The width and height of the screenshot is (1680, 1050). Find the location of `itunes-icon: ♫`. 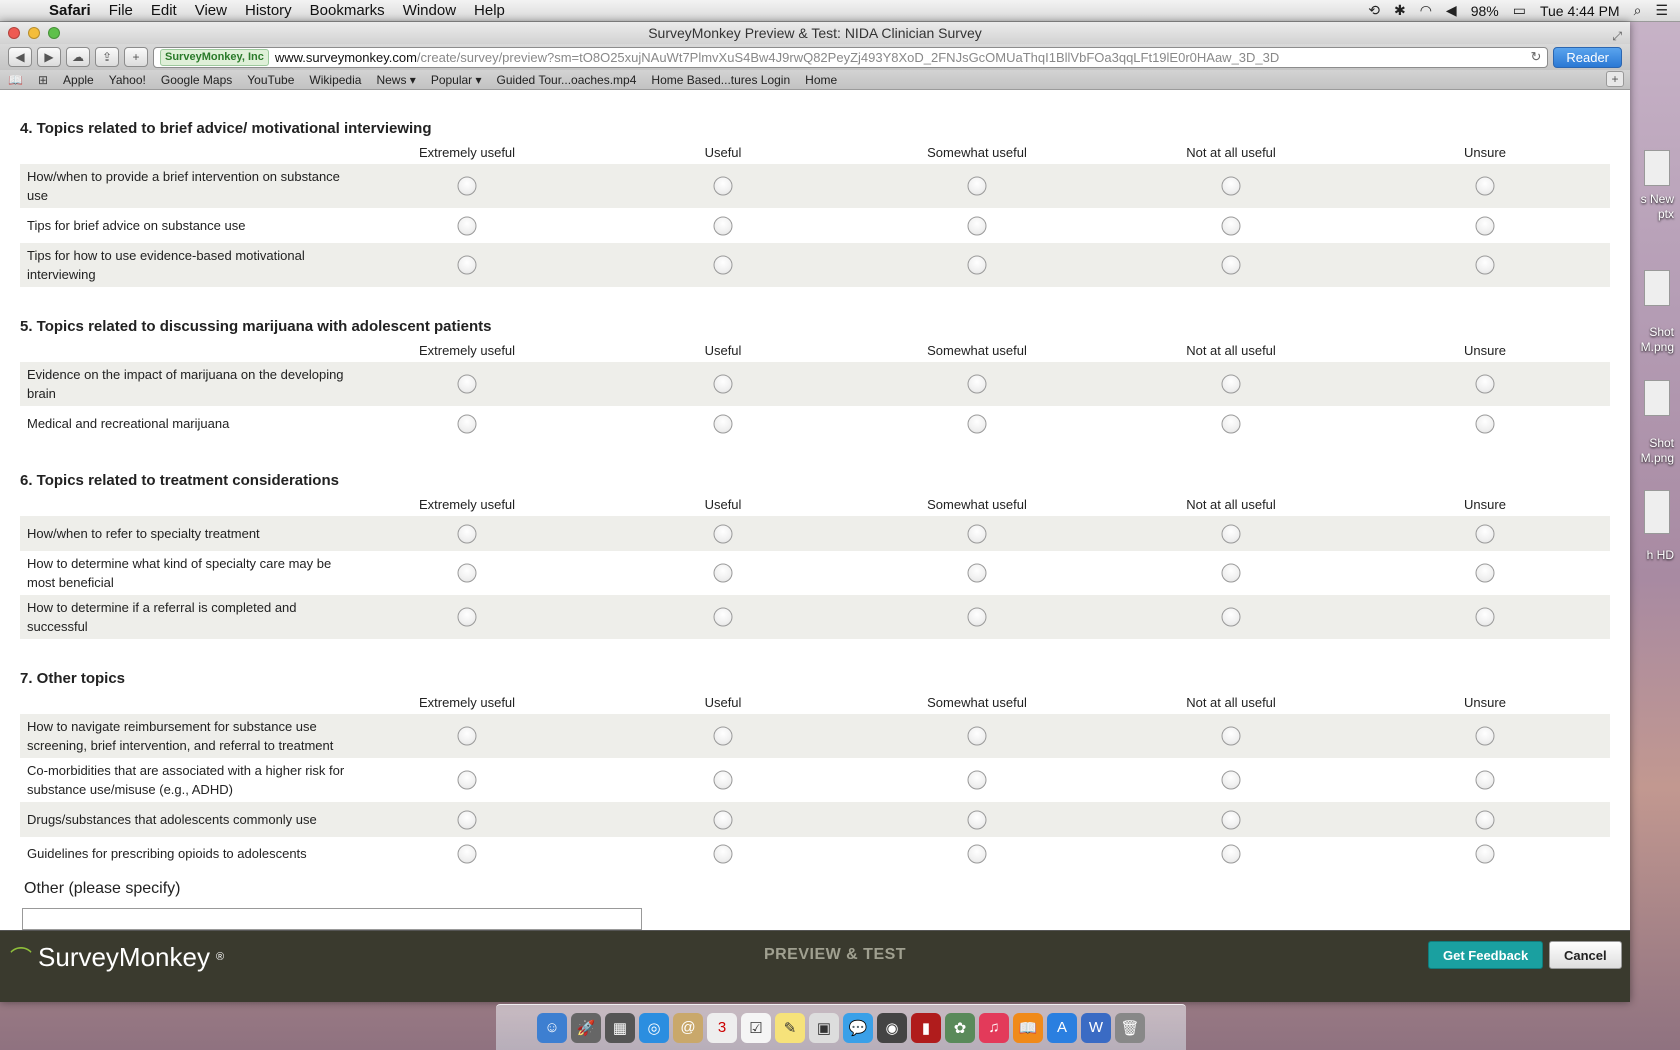

itunes-icon: ♫ is located at coordinates (994, 1027).